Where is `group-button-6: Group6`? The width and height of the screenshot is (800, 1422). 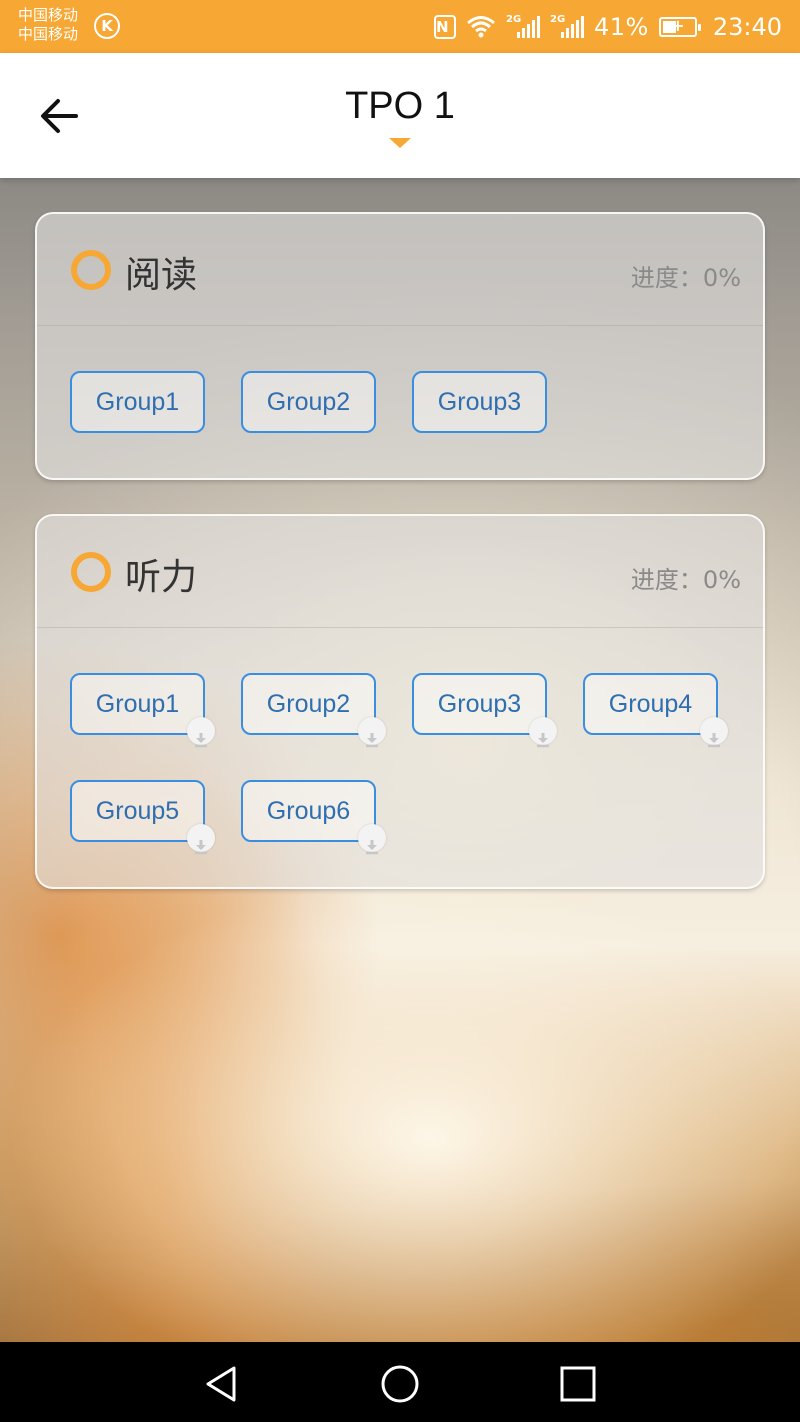
group-button-6: Group6 is located at coordinates (313, 817).